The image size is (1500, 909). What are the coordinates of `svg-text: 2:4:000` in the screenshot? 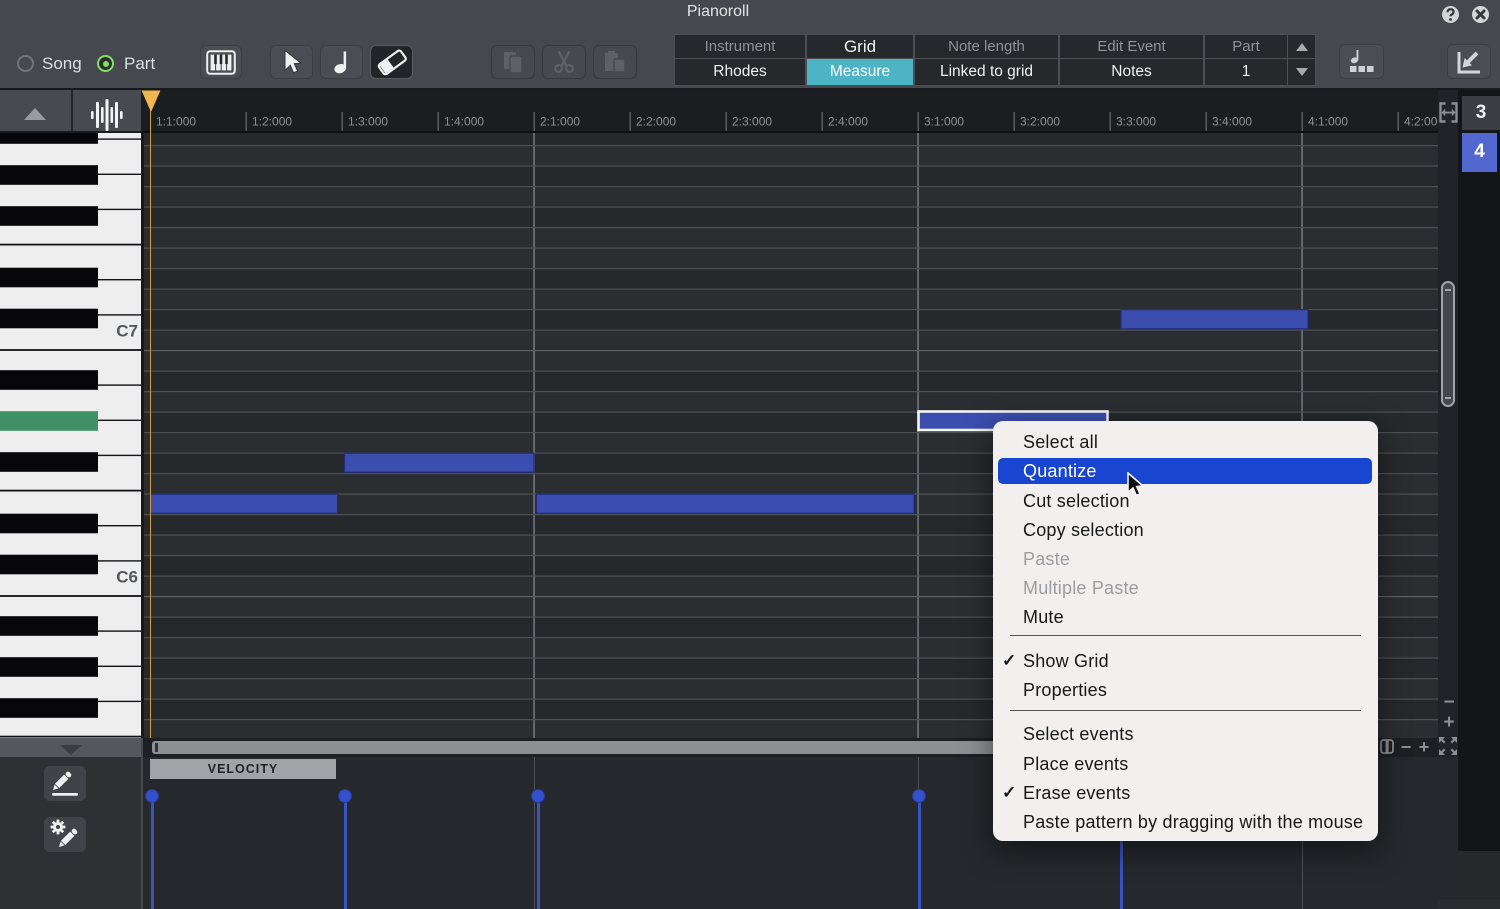 It's located at (848, 122).